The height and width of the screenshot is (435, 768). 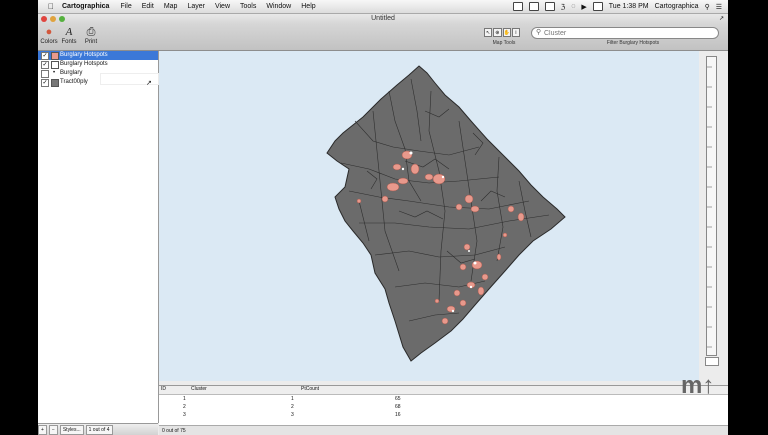 I want to click on watermark-logo: m↑, so click(x=698, y=385).